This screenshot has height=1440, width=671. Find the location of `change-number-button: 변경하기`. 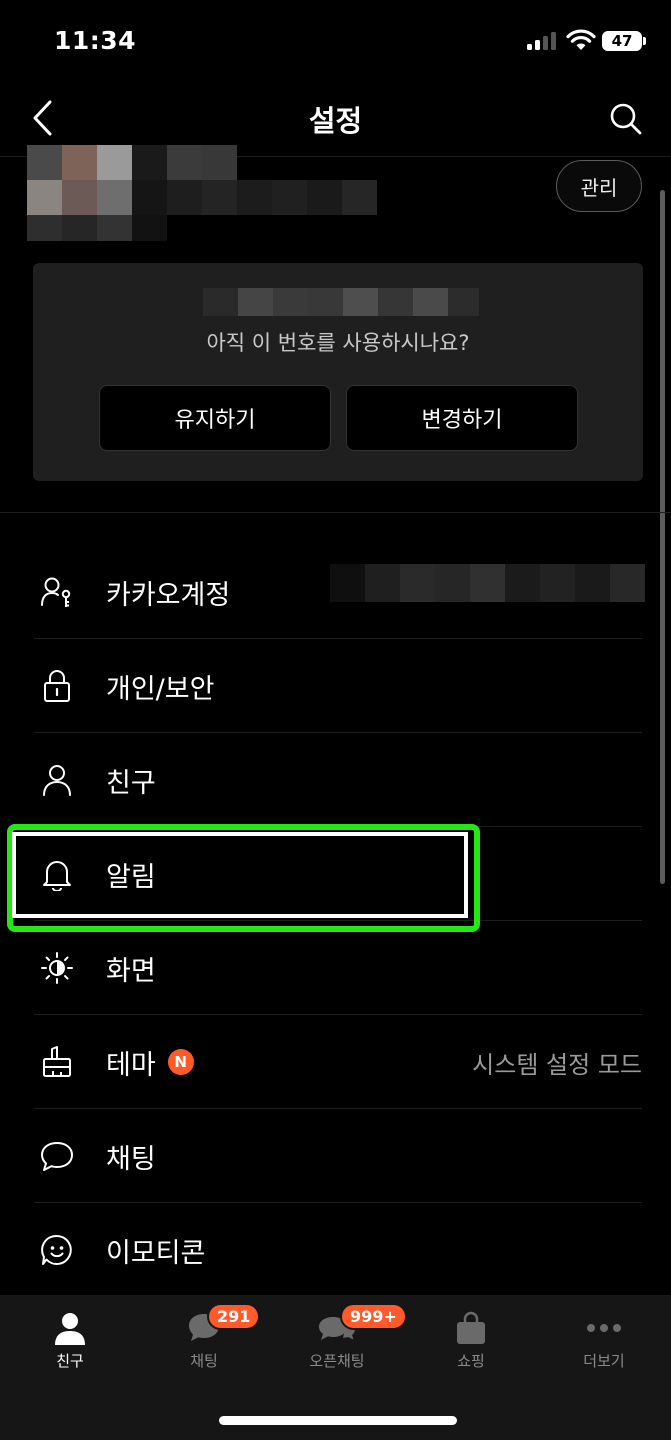

change-number-button: 변경하기 is located at coordinates (462, 418).